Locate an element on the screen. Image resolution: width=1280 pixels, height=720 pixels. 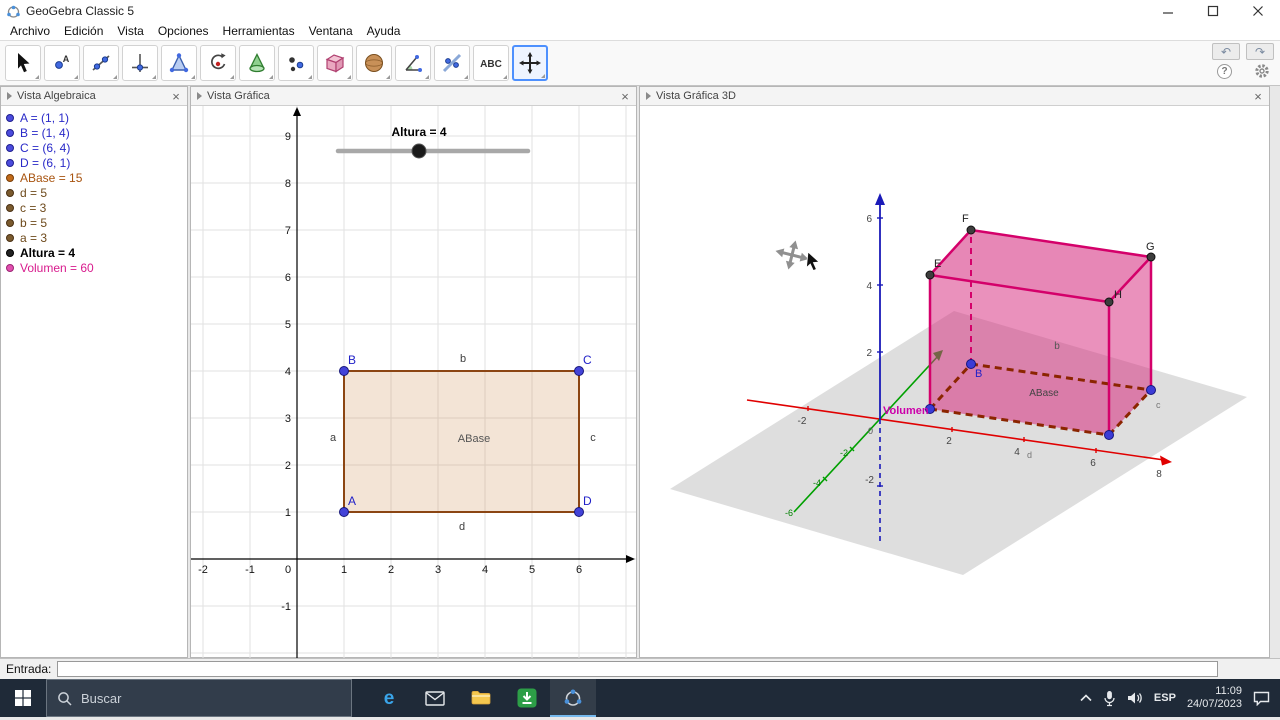
redo-button: ↷ is located at coordinates (1260, 51).